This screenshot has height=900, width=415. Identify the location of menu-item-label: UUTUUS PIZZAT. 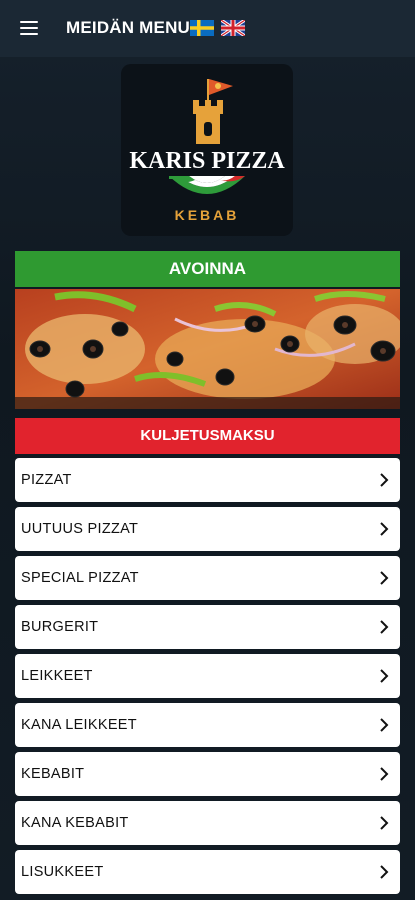
(80, 529).